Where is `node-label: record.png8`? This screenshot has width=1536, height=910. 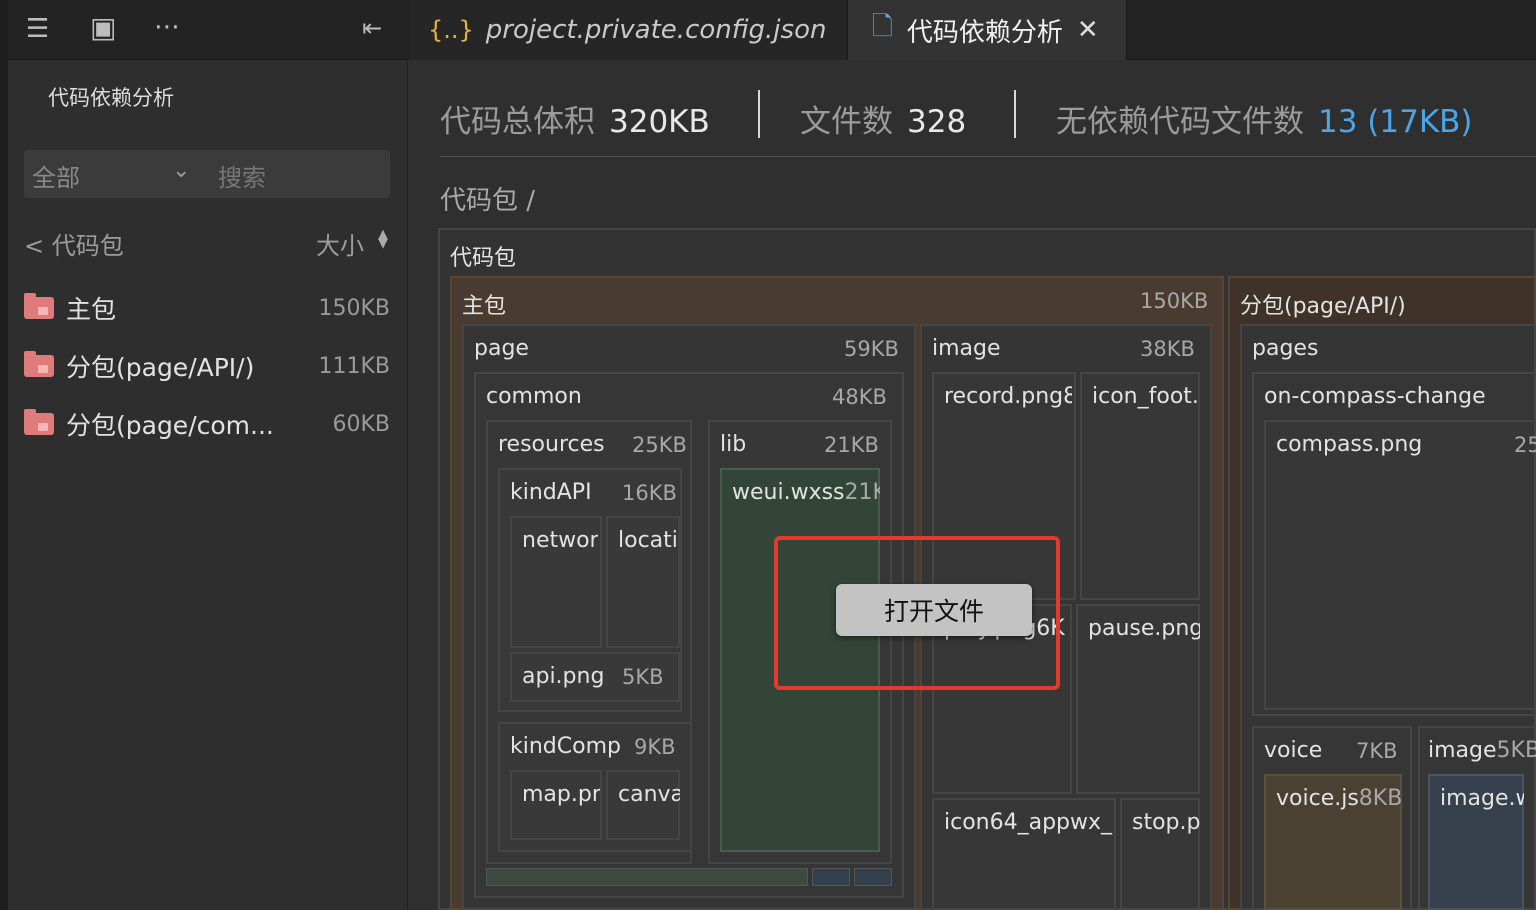 node-label: record.png8 is located at coordinates (1008, 396).